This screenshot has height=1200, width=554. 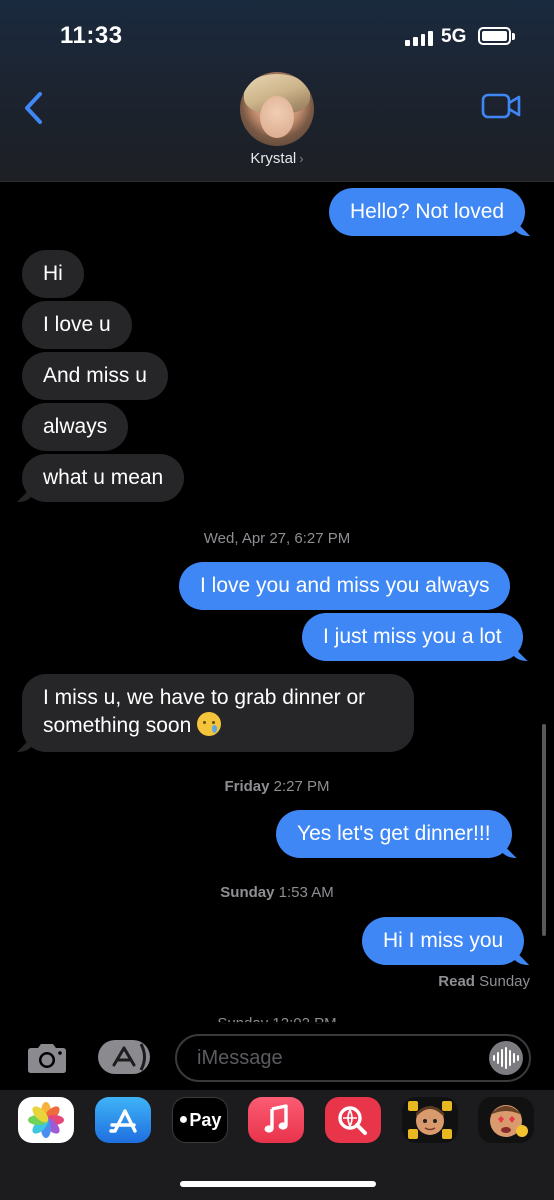 What do you see at coordinates (209, 724) in the screenshot?
I see `sad-tear-emoji-icon` at bounding box center [209, 724].